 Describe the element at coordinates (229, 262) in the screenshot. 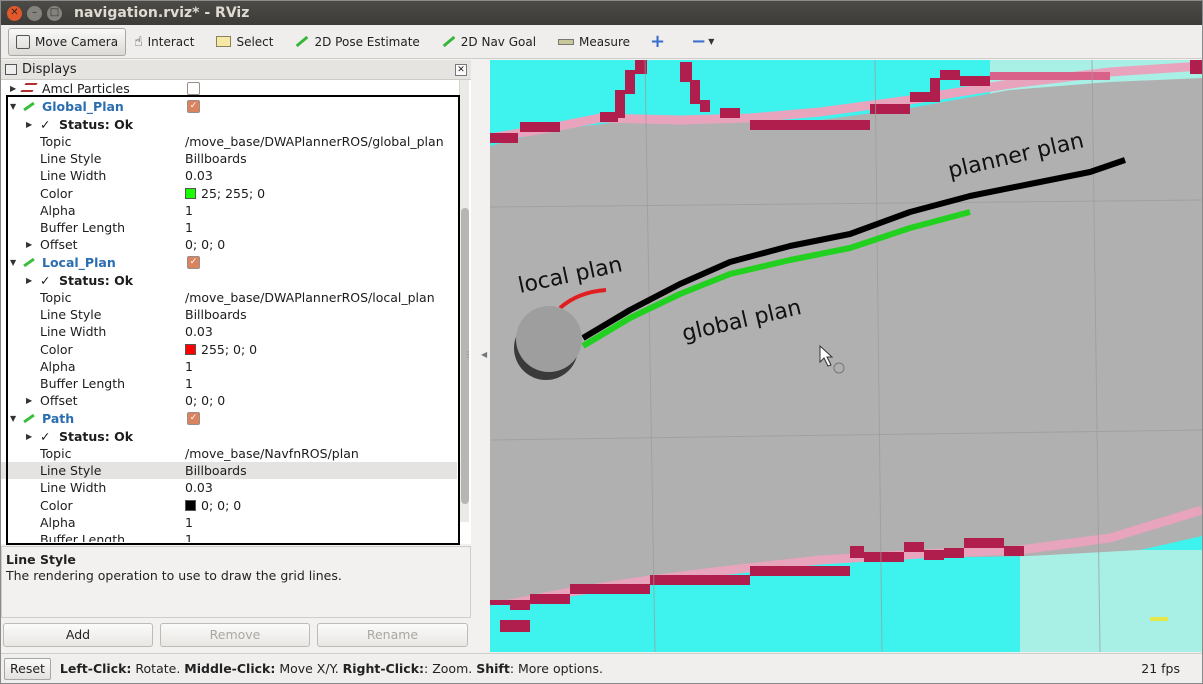

I see `tree-row-local-plan: ▼ Local_Plan ✓` at that location.